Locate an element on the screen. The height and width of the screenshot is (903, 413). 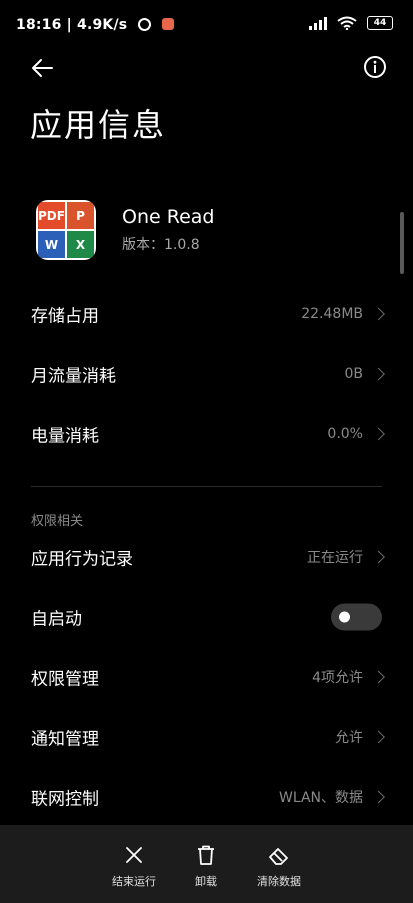
app-icon: PDF P W X is located at coordinates (66, 230).